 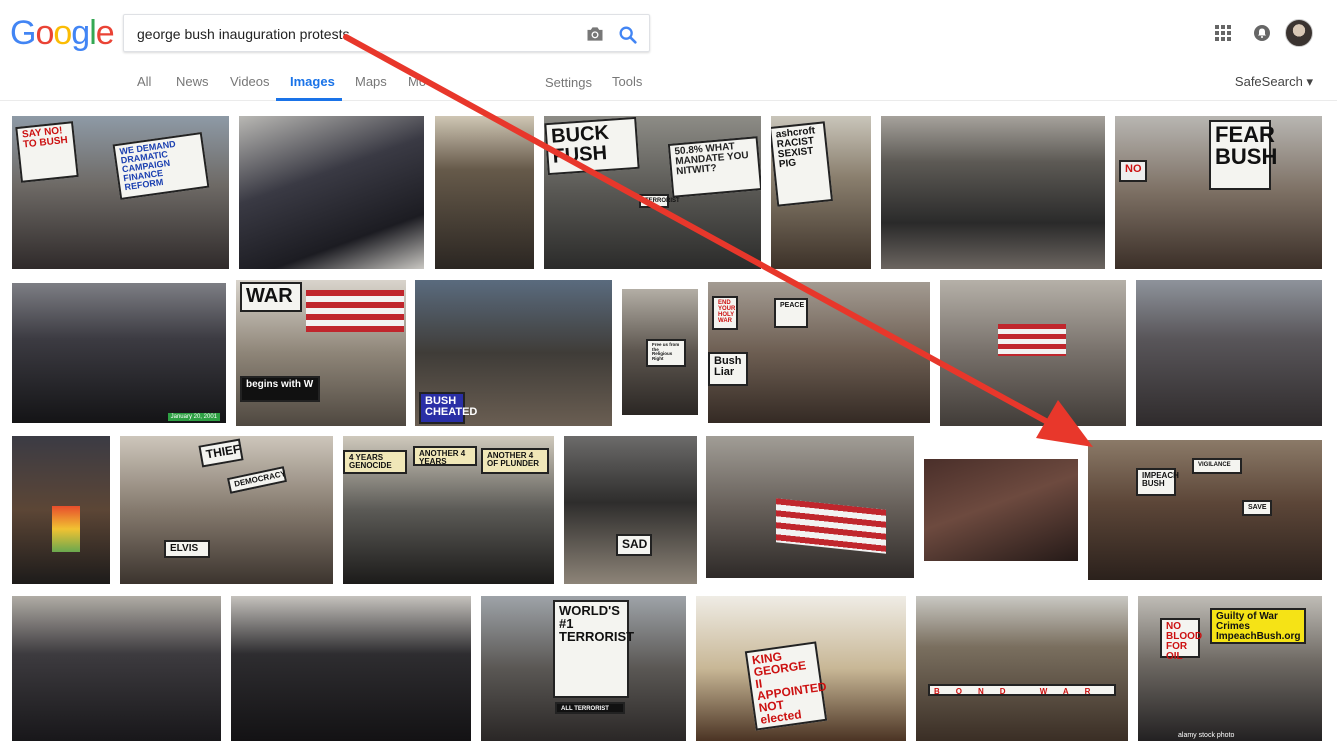 I want to click on image-result: WAR begins with W, so click(x=321, y=353).